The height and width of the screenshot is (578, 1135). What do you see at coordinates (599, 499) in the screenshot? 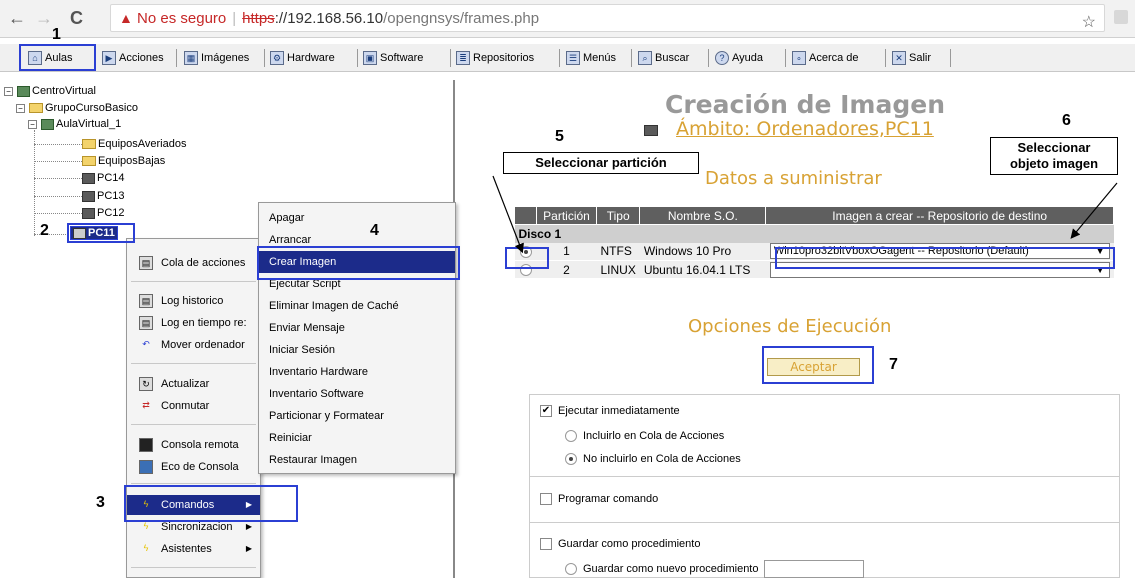
I see `schedule-option: Programar comando` at bounding box center [599, 499].